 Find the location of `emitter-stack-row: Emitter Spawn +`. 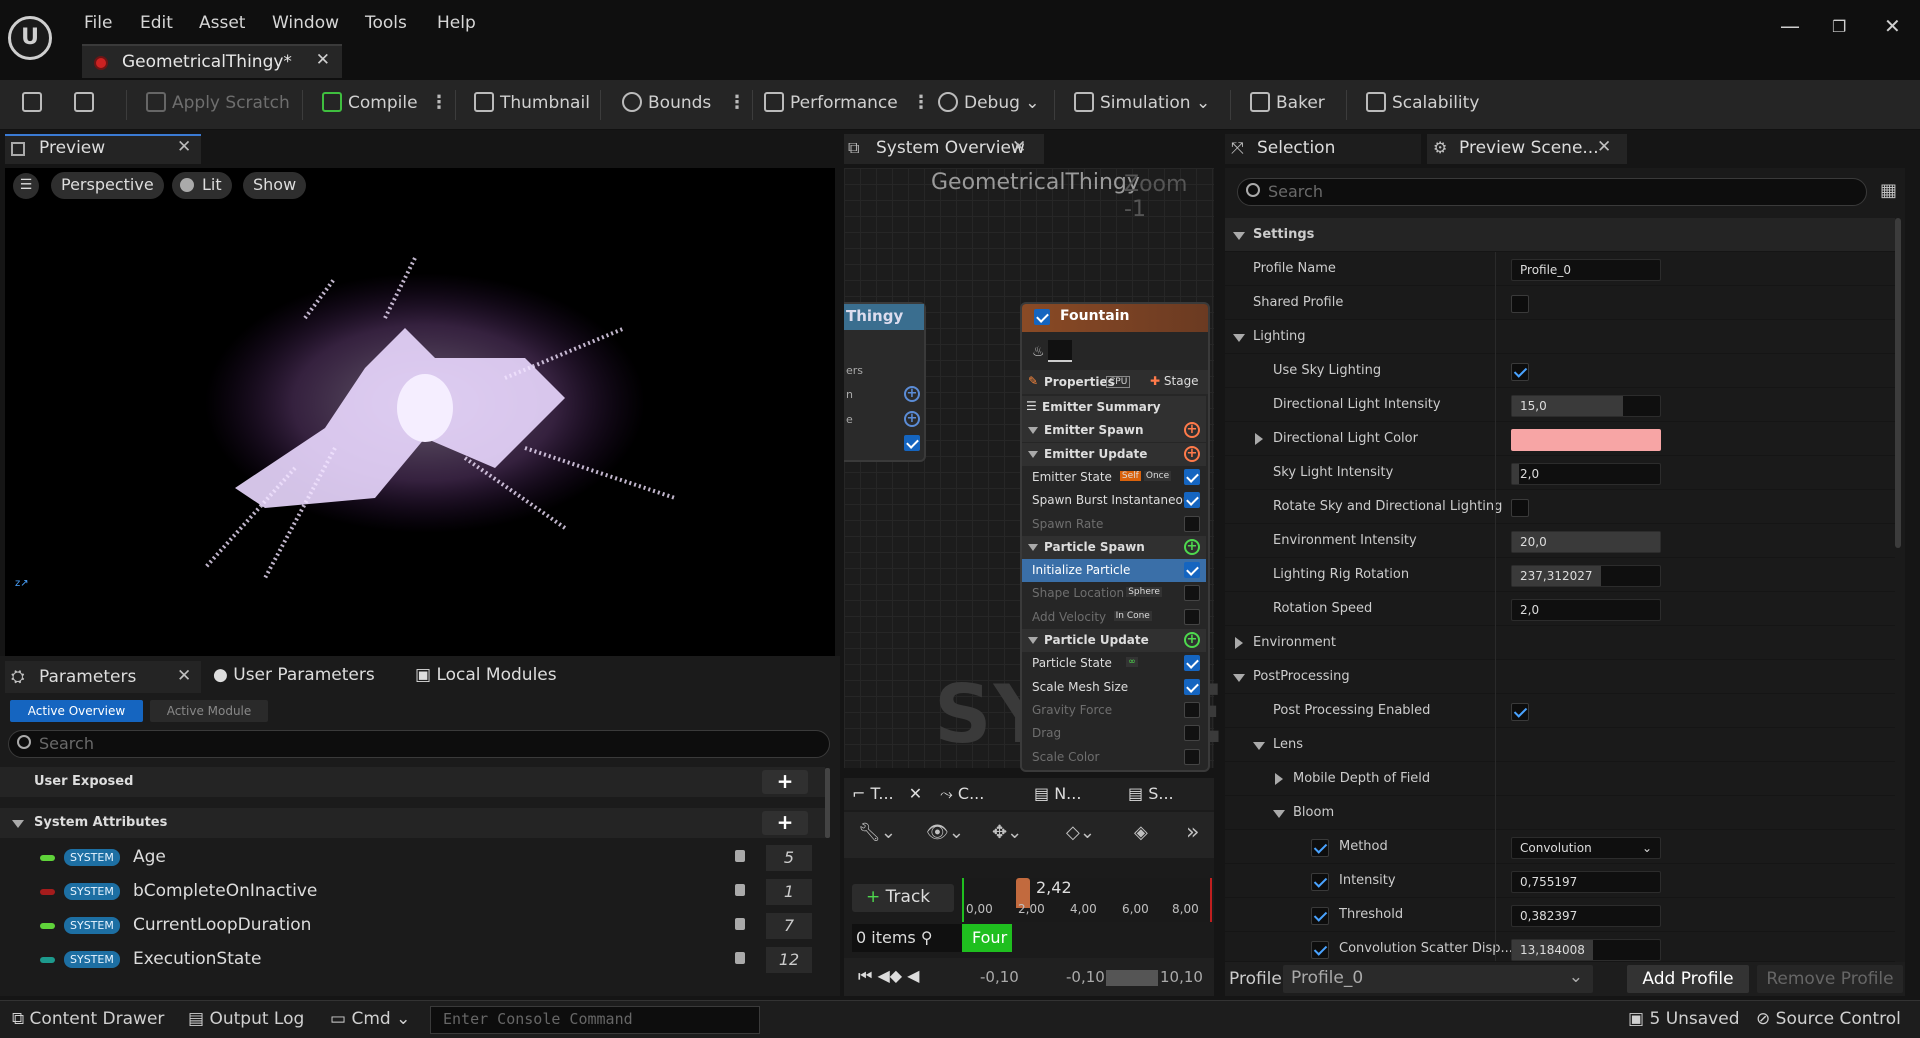

emitter-stack-row: Emitter Spawn + is located at coordinates (1114, 431).